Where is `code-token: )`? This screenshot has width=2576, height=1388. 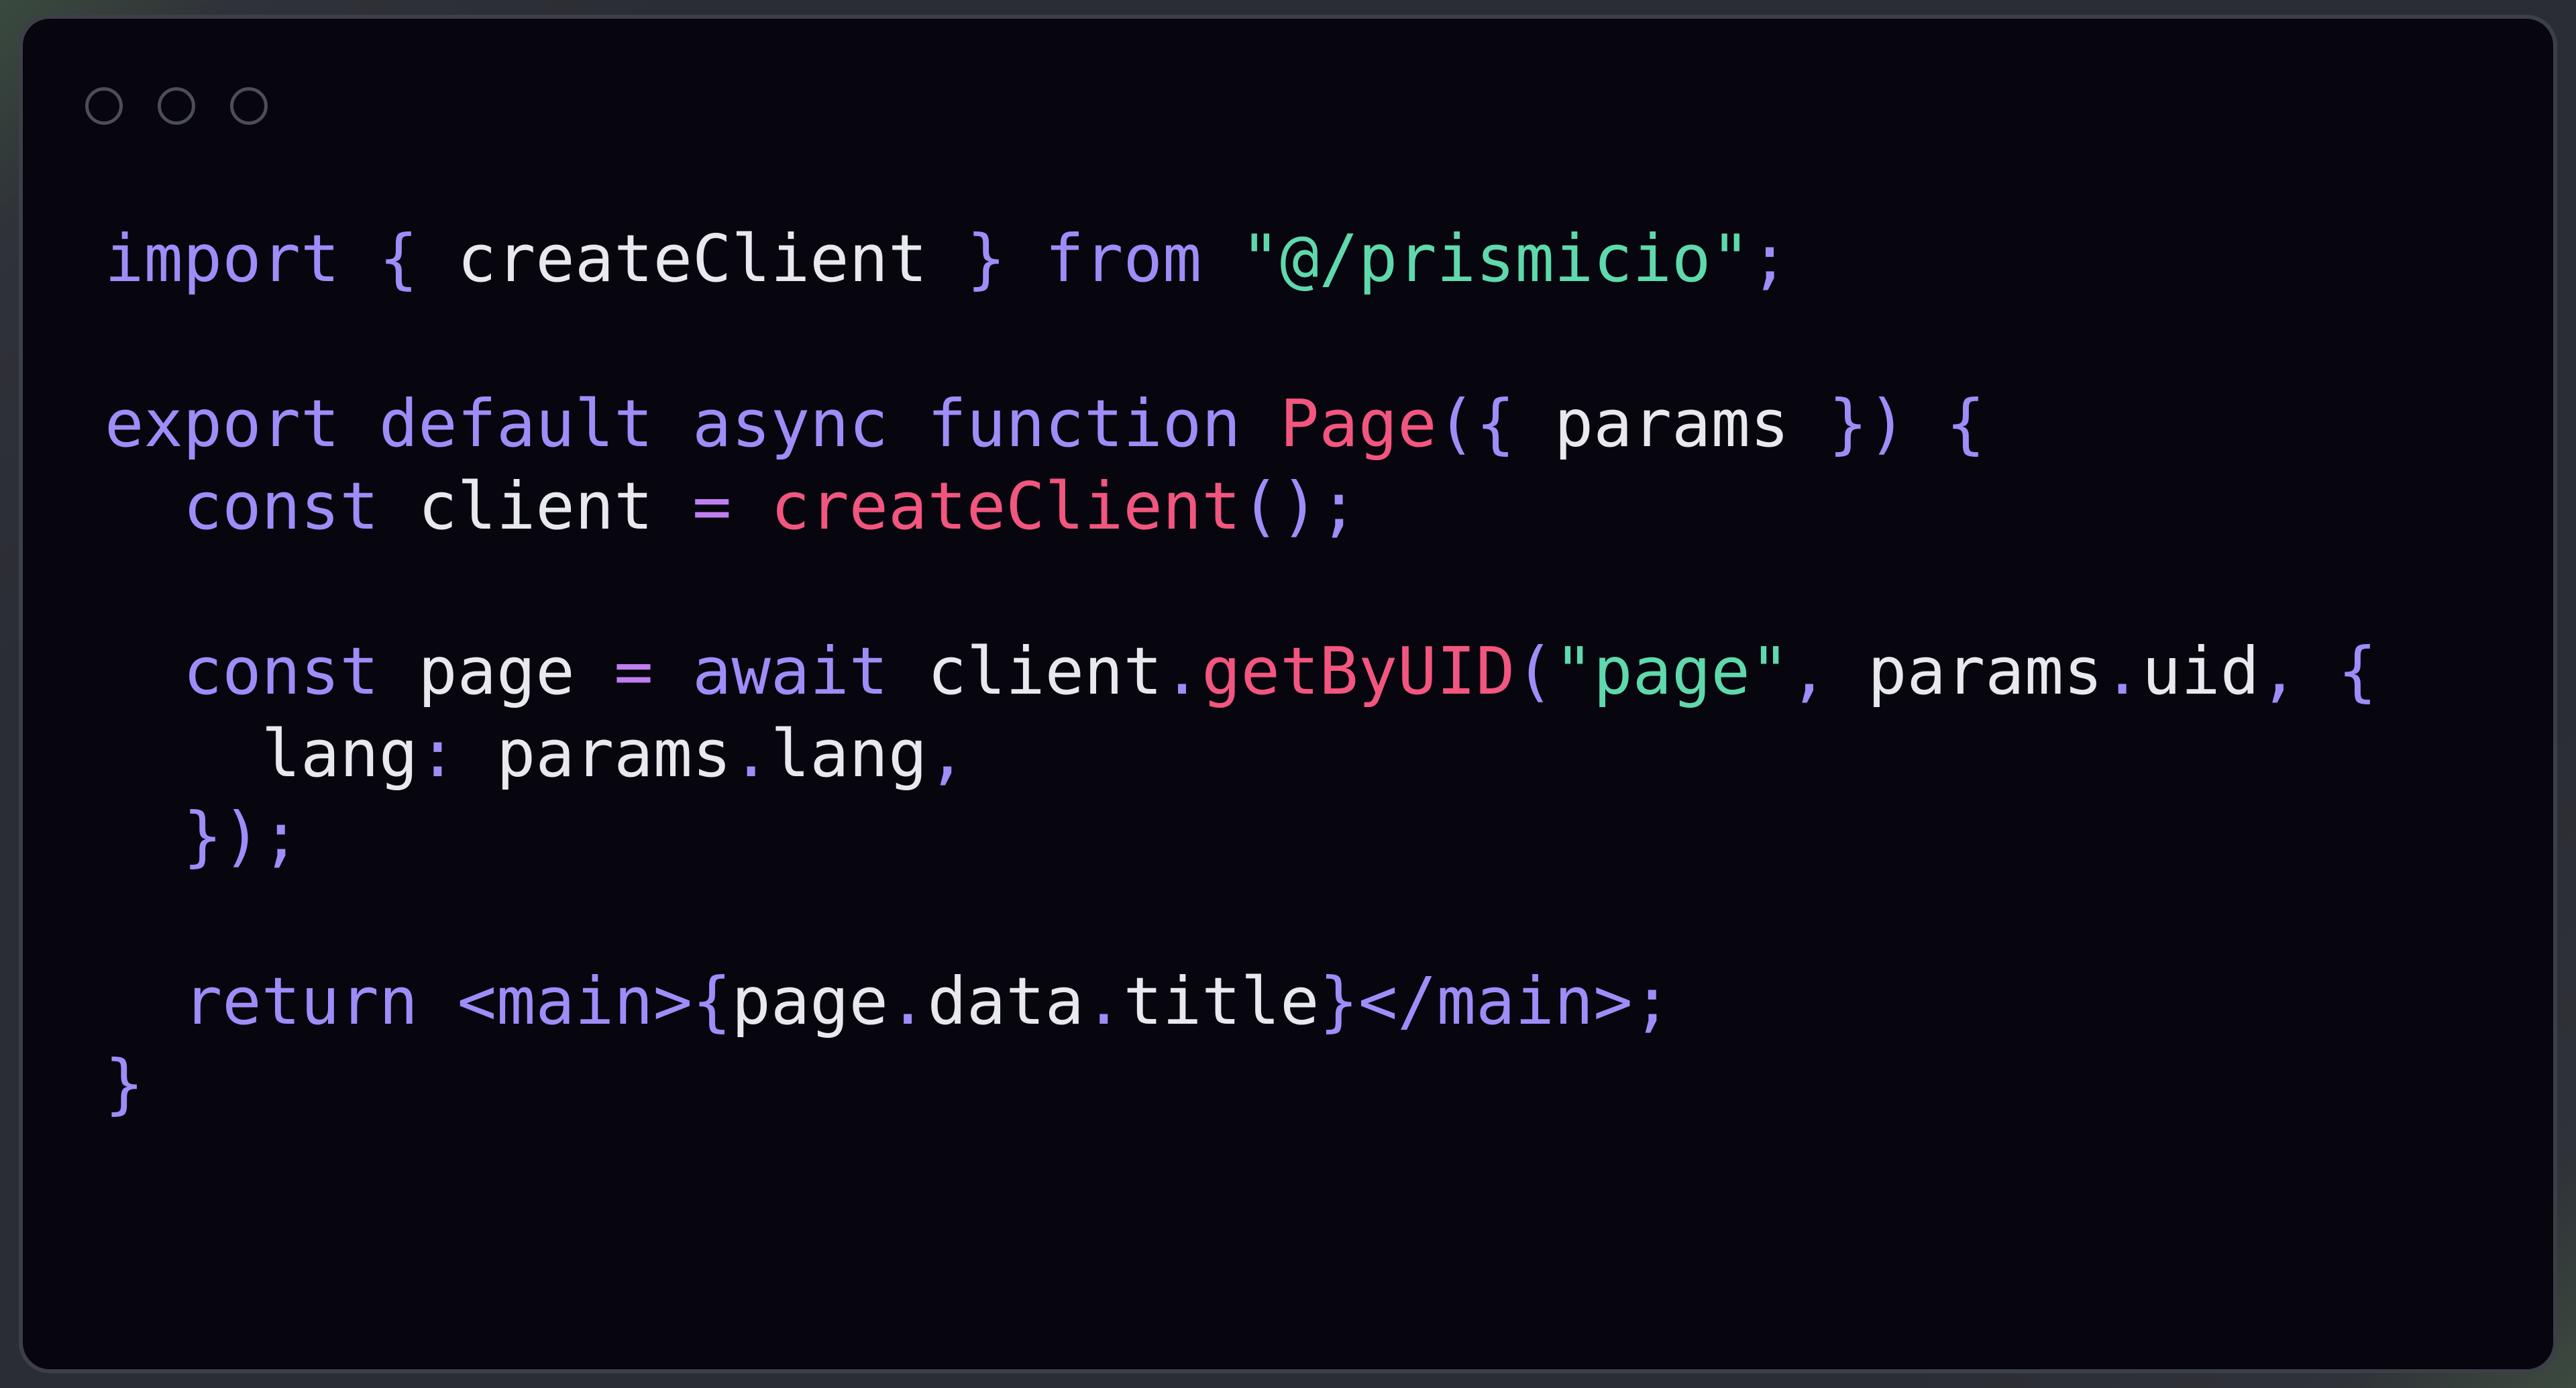 code-token: ) is located at coordinates (1887, 424).